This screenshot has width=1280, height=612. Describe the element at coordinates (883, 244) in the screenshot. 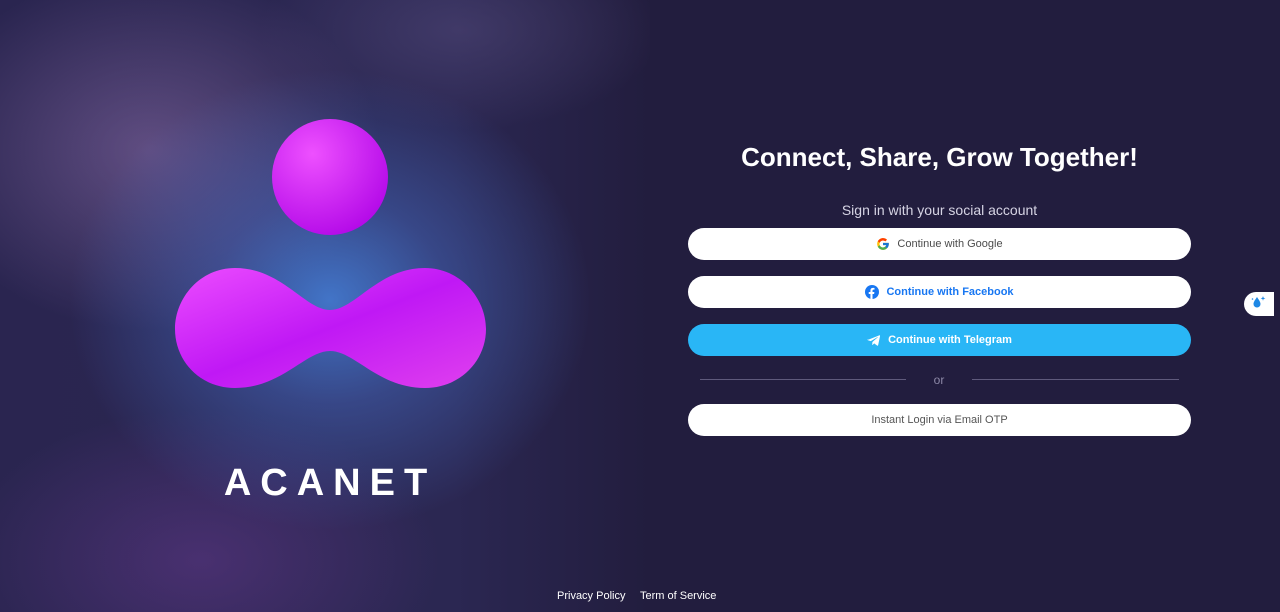

I see `google-icon` at that location.